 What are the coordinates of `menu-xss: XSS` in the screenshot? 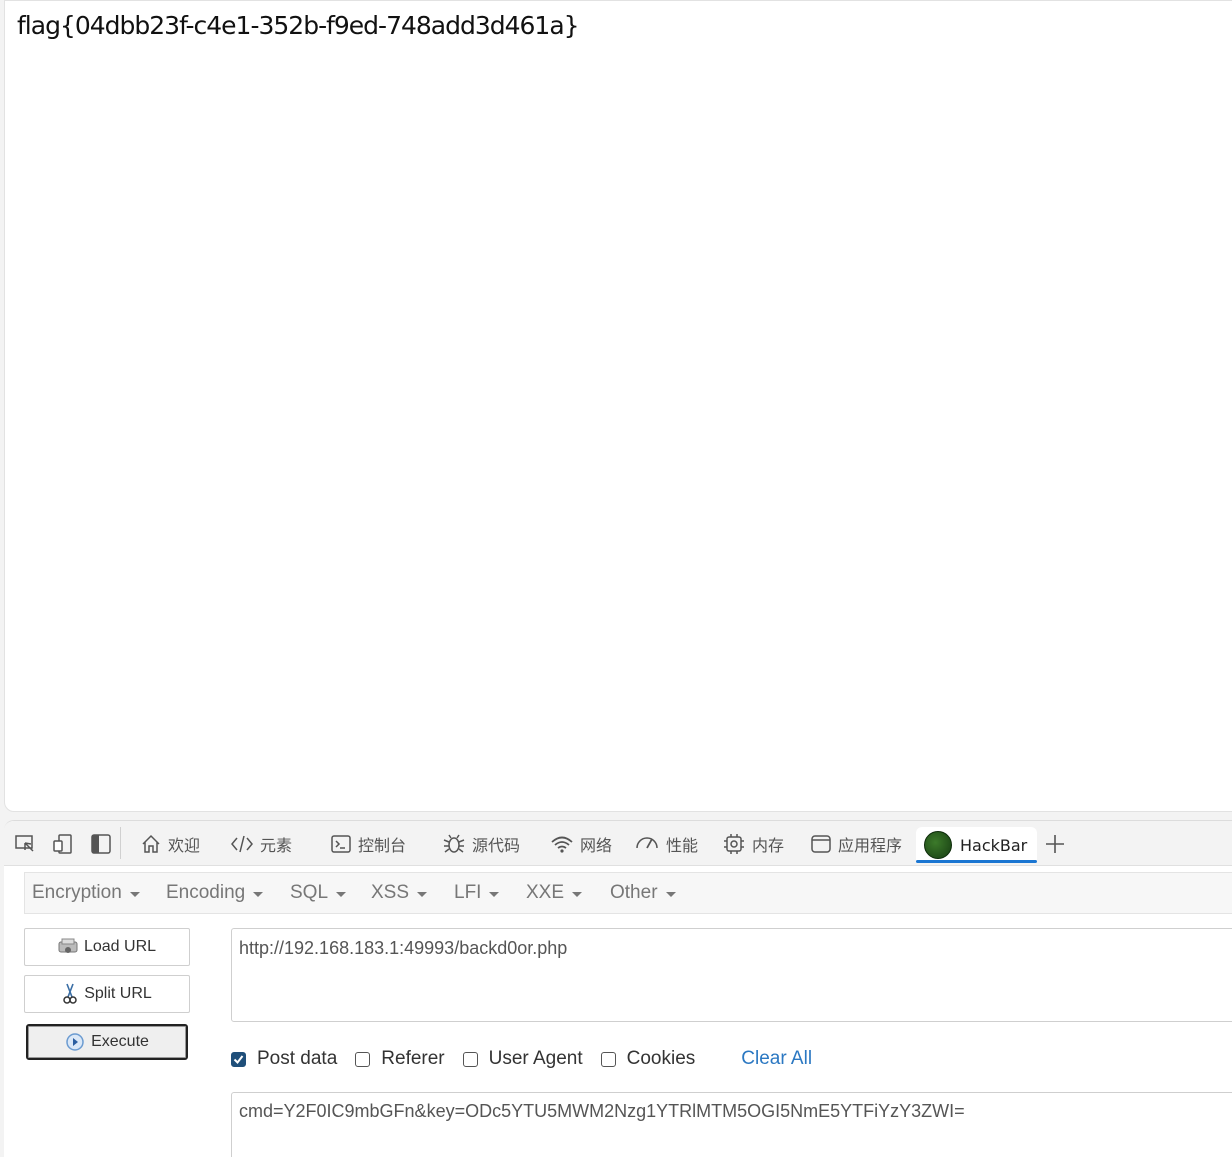 It's located at (399, 893).